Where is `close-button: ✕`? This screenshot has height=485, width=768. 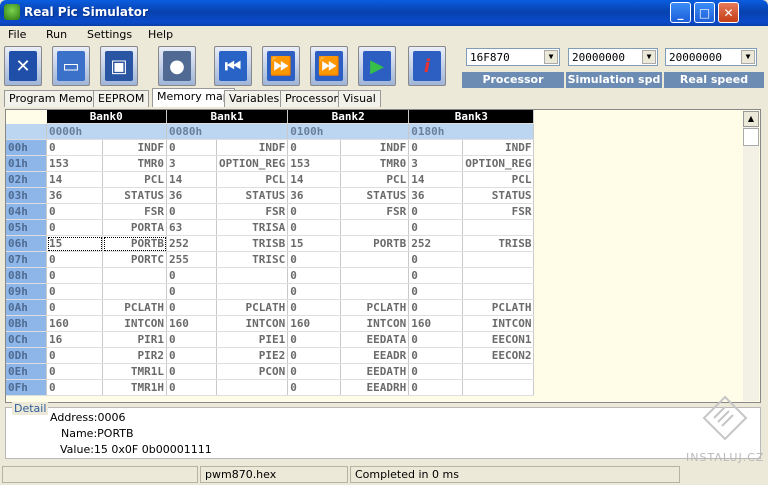 close-button: ✕ is located at coordinates (728, 12).